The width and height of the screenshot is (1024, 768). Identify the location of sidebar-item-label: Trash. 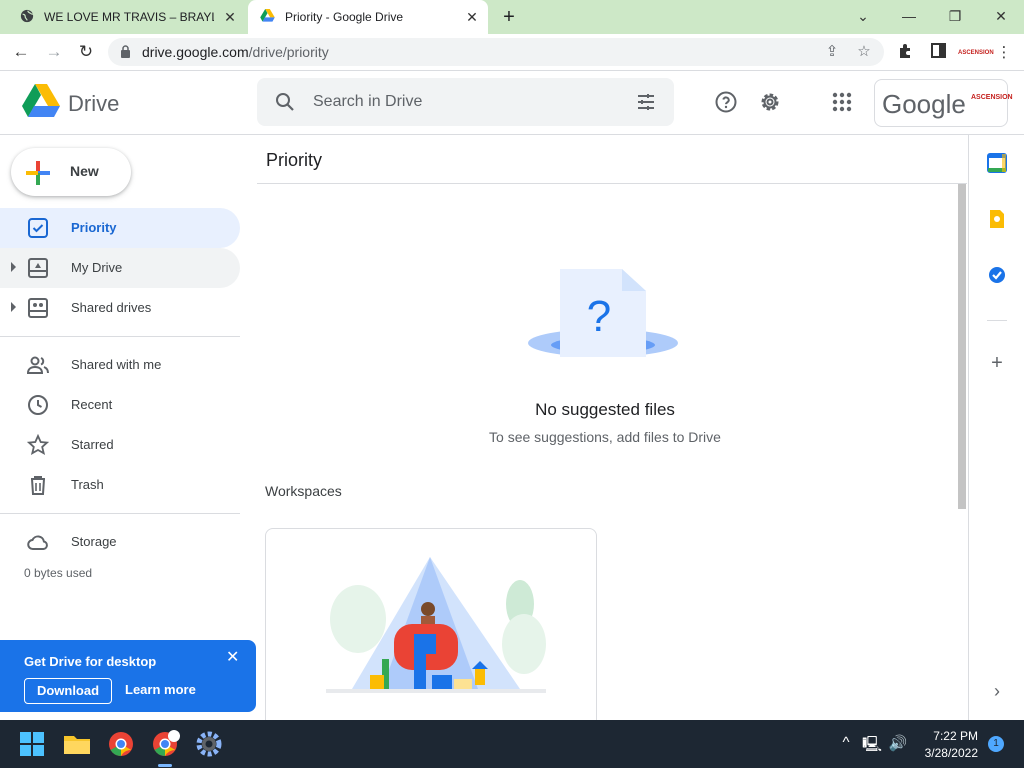
(87, 484).